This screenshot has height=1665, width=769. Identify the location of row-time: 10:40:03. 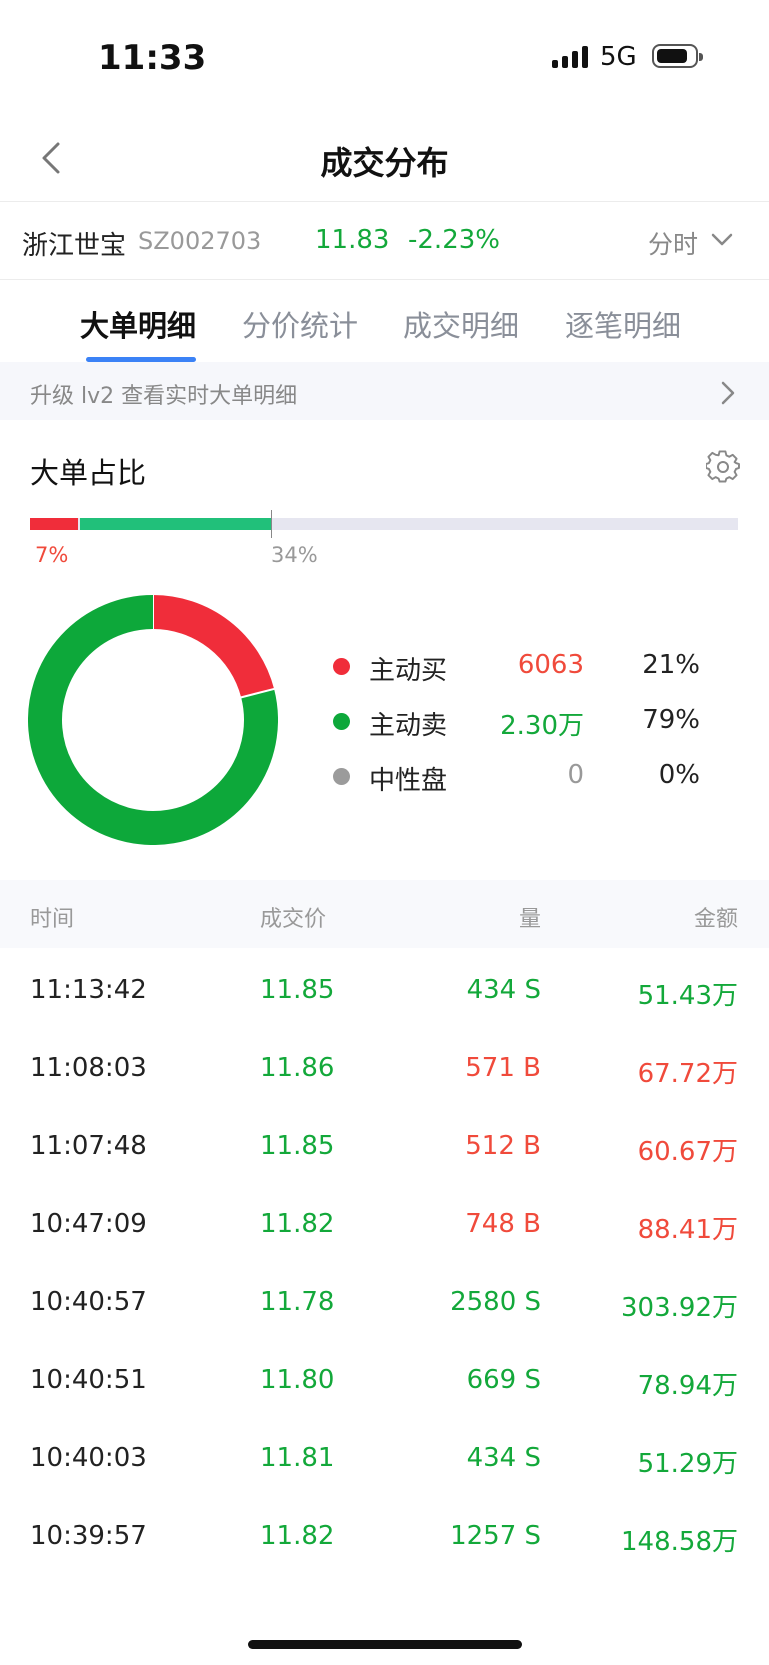
(88, 1458).